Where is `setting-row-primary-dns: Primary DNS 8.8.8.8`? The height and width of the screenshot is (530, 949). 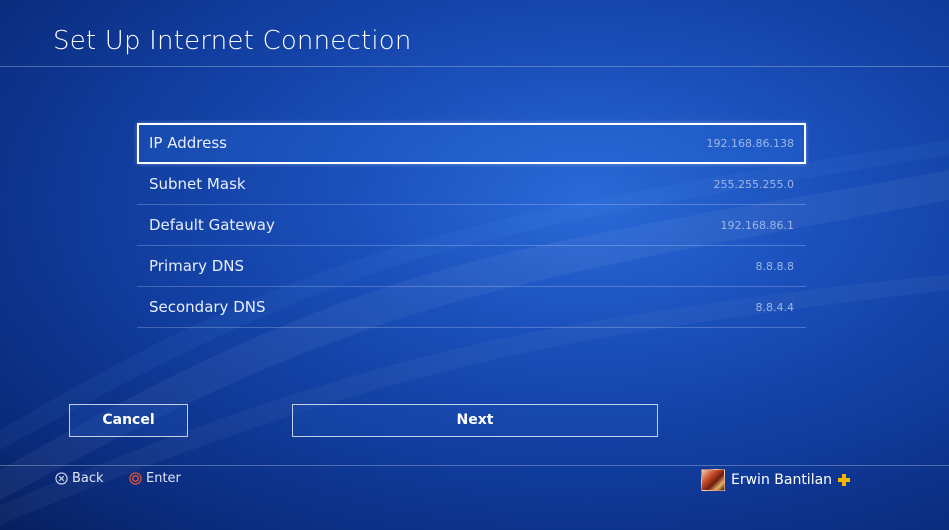 setting-row-primary-dns: Primary DNS 8.8.8.8 is located at coordinates (471, 266).